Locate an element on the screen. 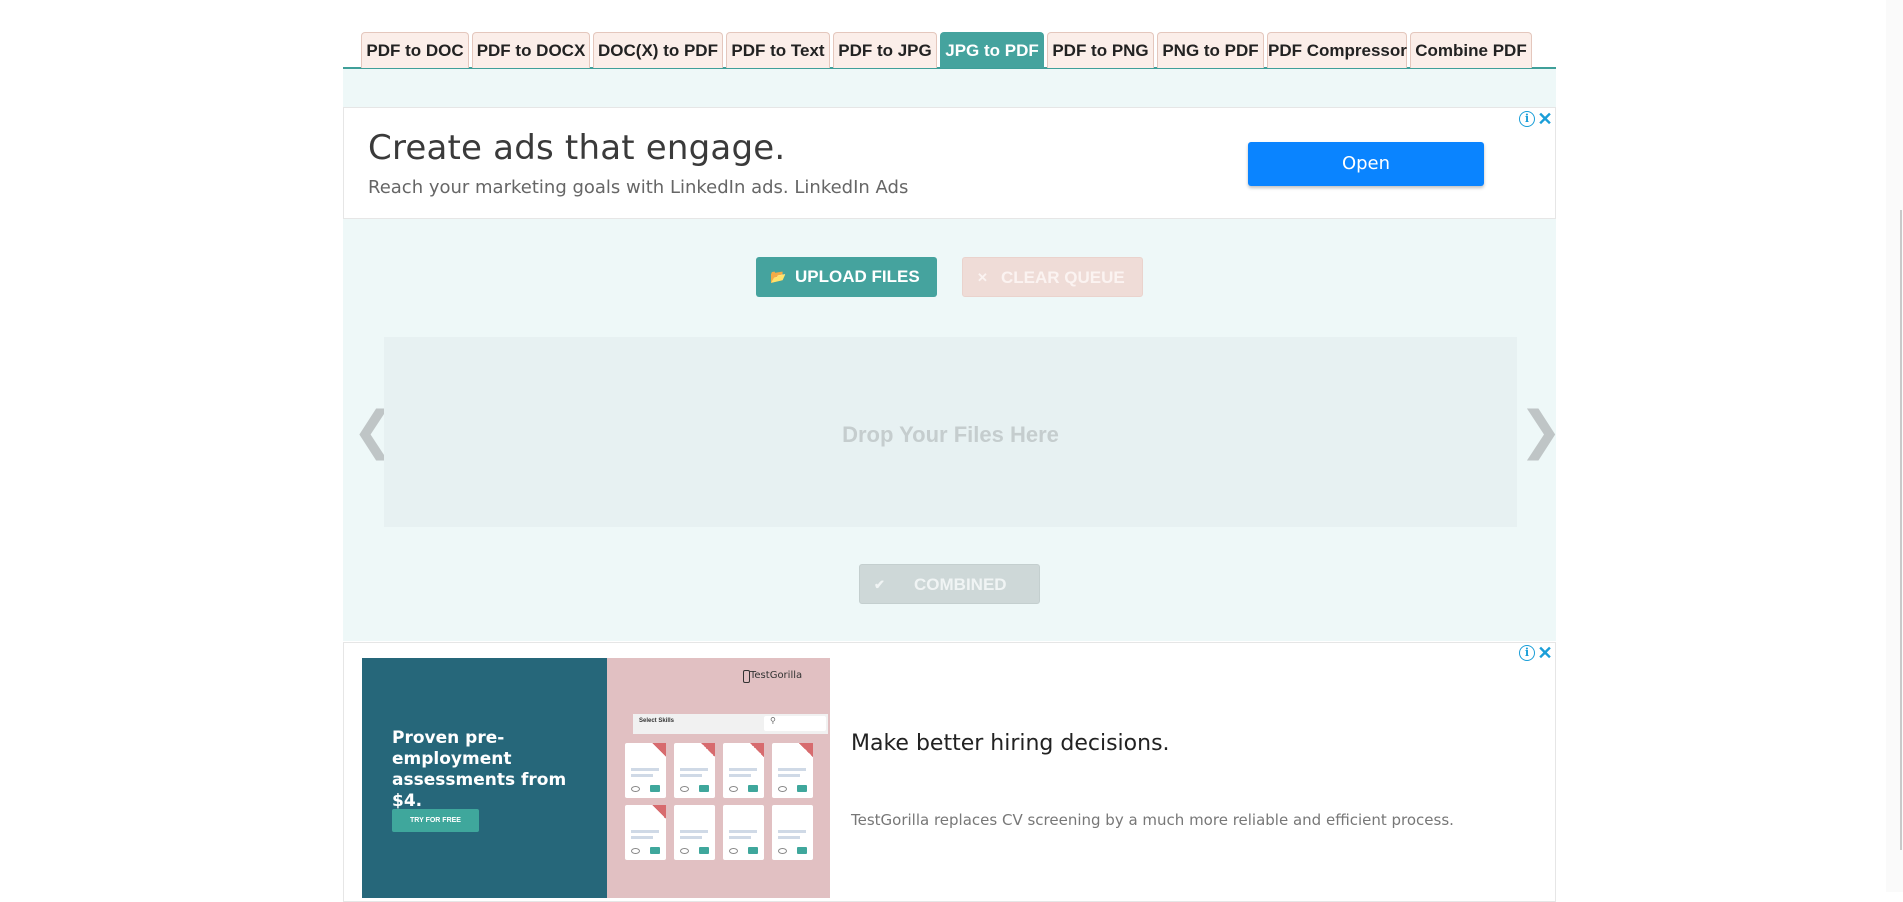 Image resolution: width=1903 pixels, height=902 pixels. tab-jpg-to-pdf: JPG to PDF is located at coordinates (992, 50).